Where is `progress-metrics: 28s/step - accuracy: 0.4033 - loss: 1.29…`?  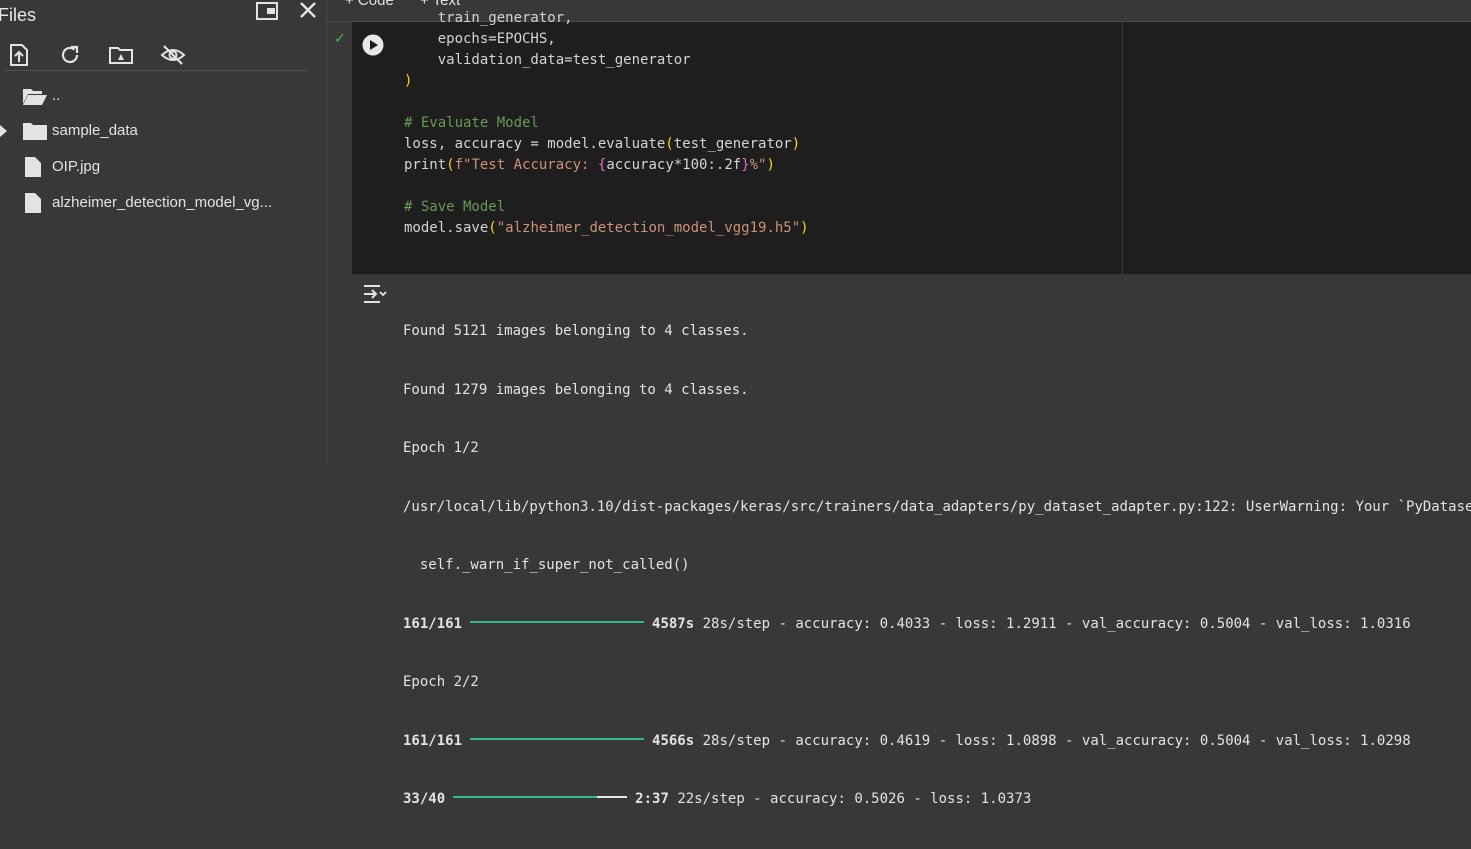
progress-metrics: 28s/step - accuracy: 0.4033 - loss: 1.29… is located at coordinates (1056, 623).